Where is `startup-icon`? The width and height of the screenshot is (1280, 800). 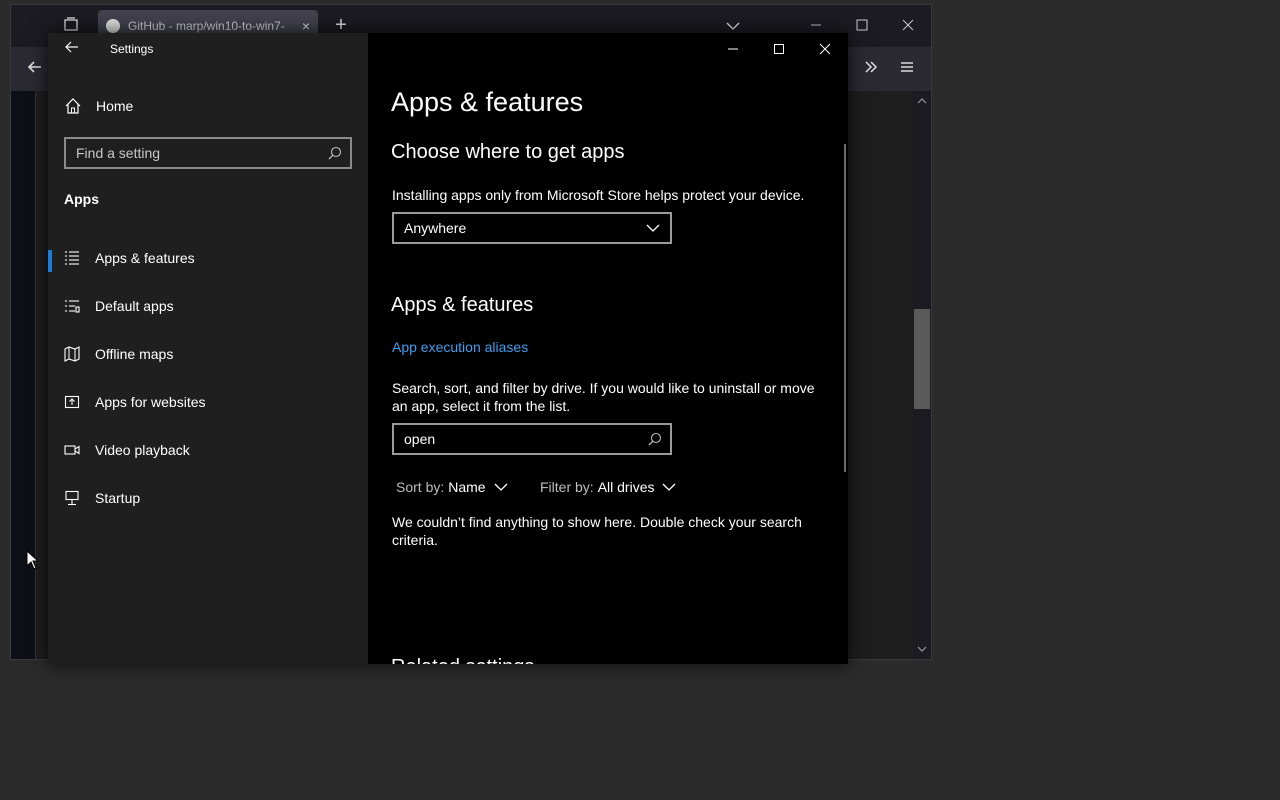 startup-icon is located at coordinates (72, 498).